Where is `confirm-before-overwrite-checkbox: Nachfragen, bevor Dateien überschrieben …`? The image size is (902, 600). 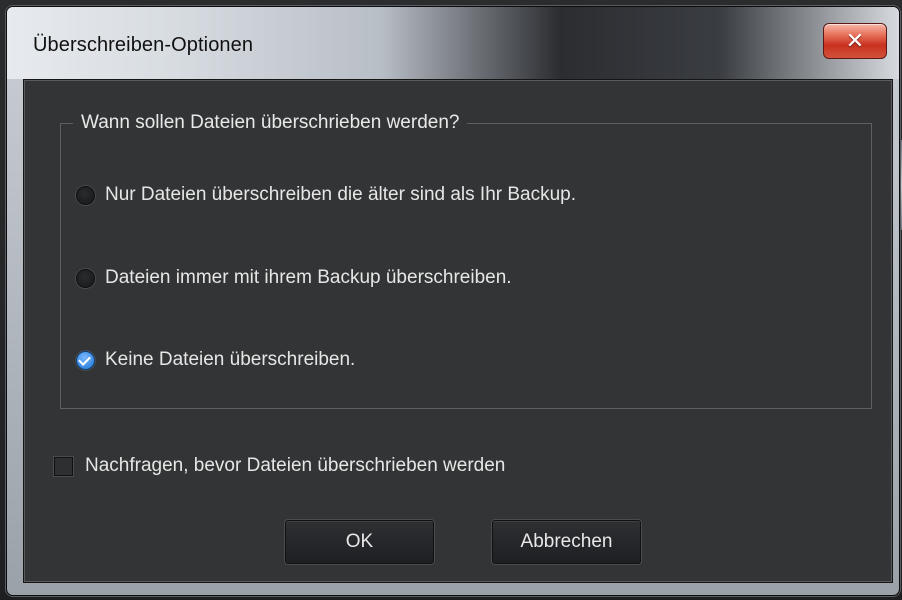 confirm-before-overwrite-checkbox: Nachfragen, bevor Dateien überschrieben … is located at coordinates (279, 466).